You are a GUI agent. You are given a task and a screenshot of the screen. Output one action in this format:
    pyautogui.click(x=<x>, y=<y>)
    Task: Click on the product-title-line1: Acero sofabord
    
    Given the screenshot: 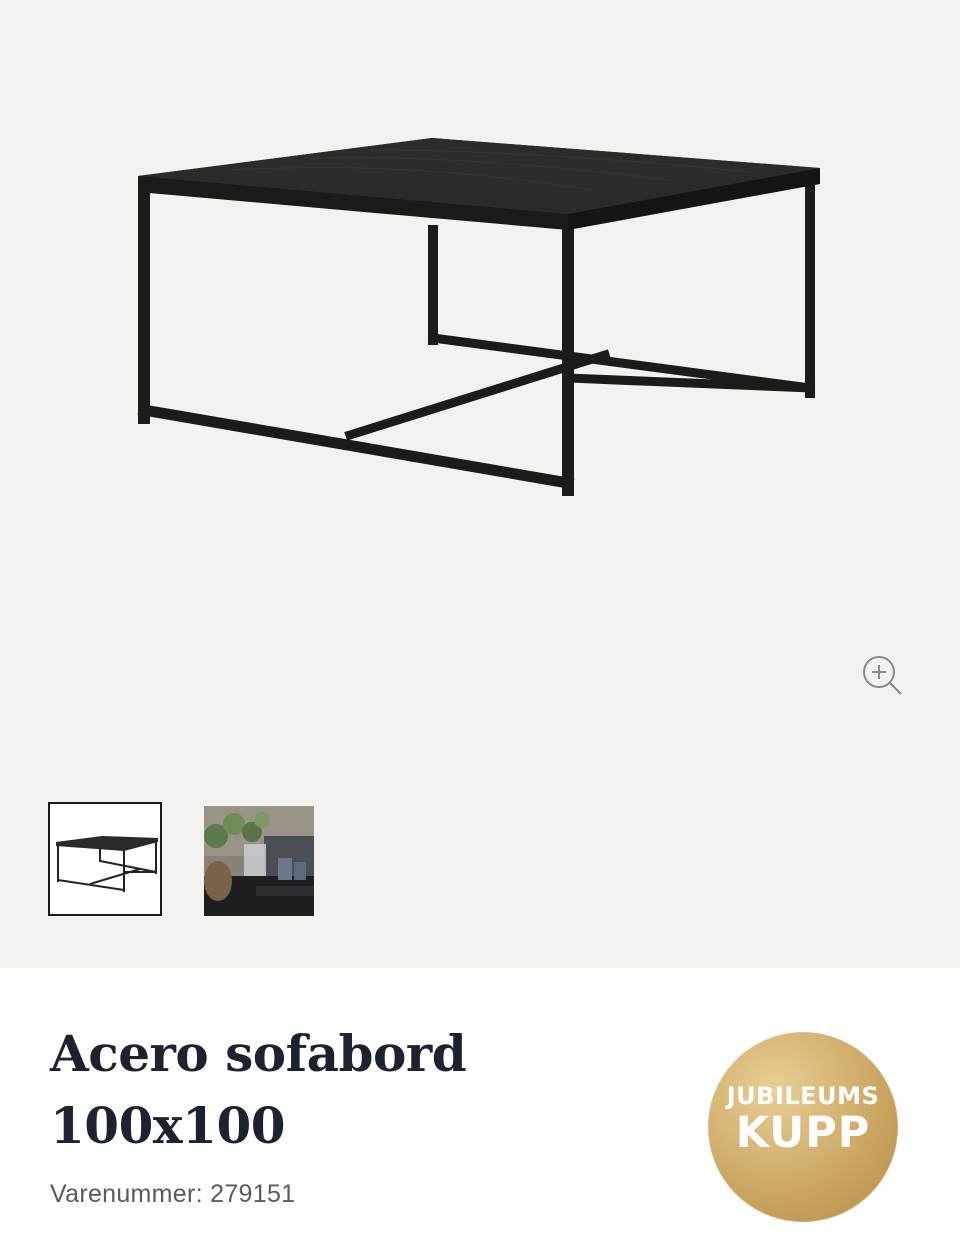 What is the action you would take?
    pyautogui.click(x=258, y=1053)
    